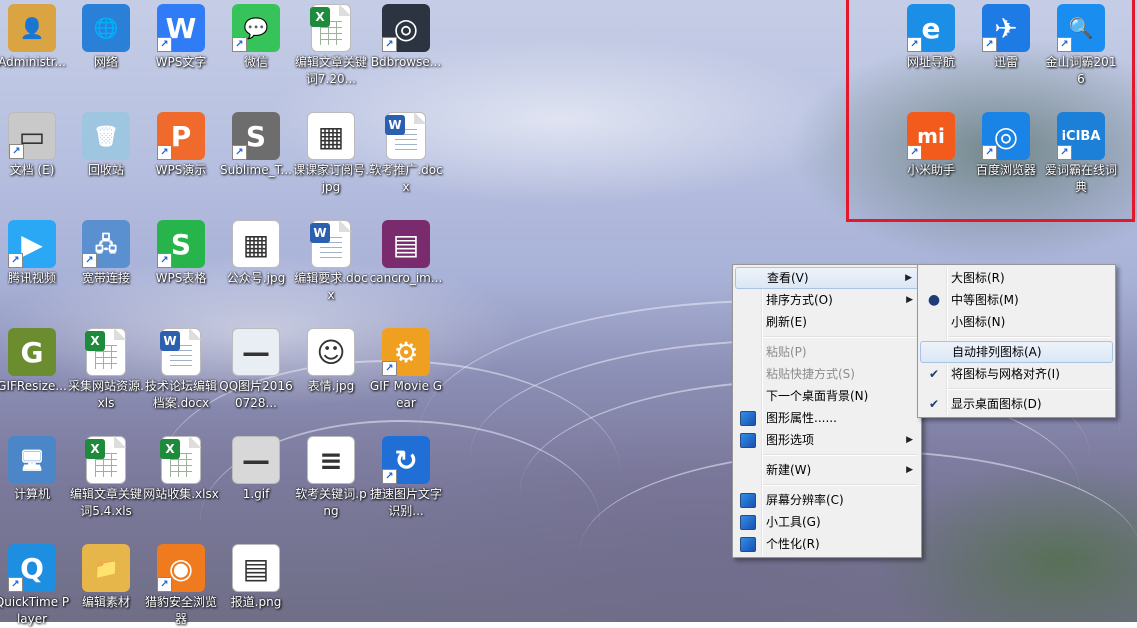 This screenshot has width=1137, height=628. I want to click on context-menu-label: 小工具(G), so click(793, 522).